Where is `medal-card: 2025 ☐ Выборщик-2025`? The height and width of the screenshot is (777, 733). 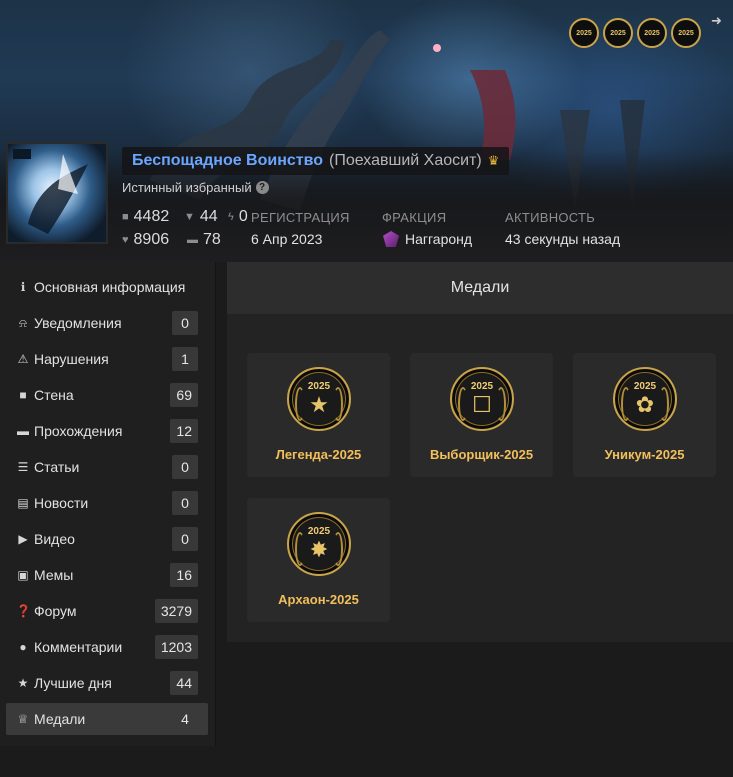 medal-card: 2025 ☐ Выборщик-2025 is located at coordinates (481, 415).